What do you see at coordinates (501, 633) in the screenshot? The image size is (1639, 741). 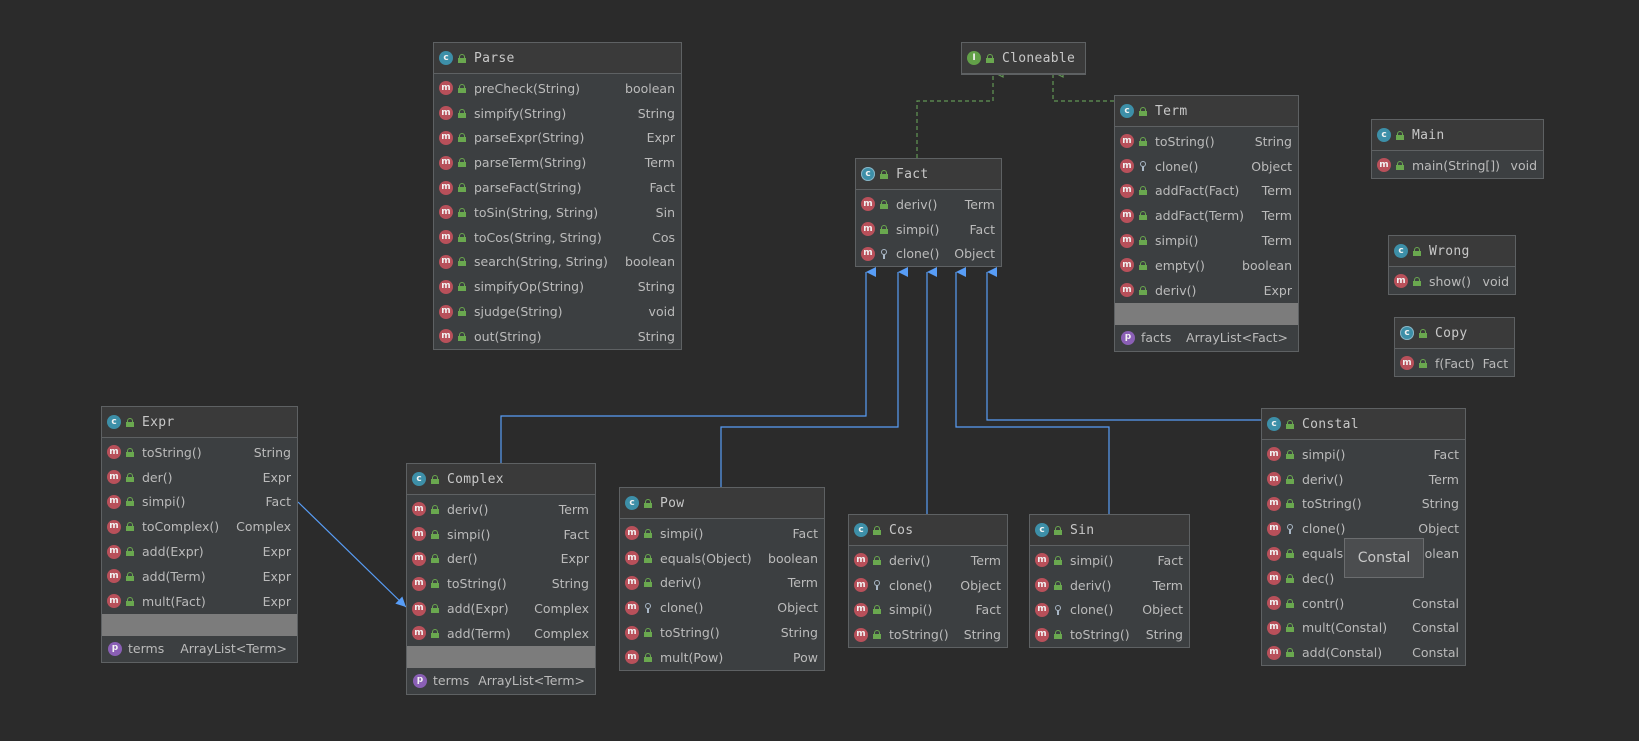 I see `method-row: m add(Term) Complex` at bounding box center [501, 633].